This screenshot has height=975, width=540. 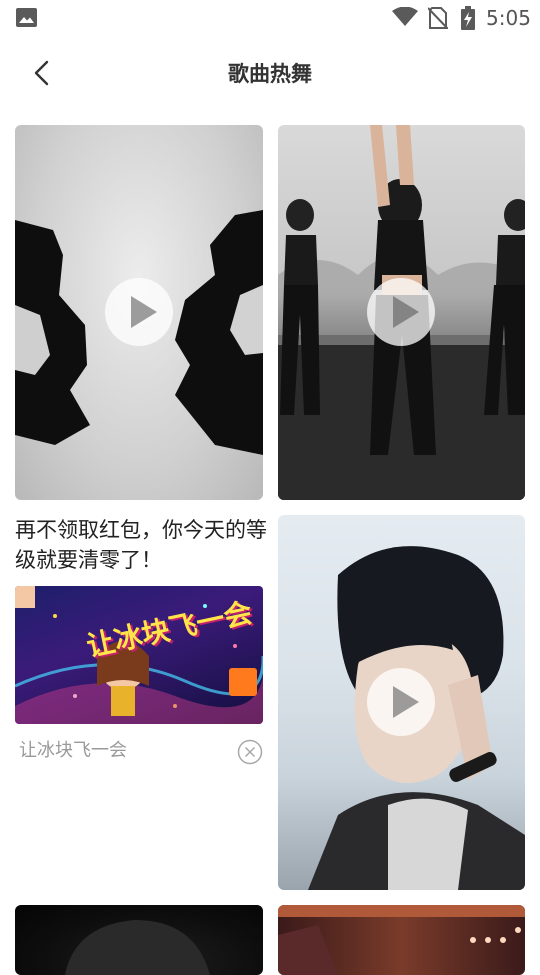 I want to click on video-card-dark-portrait, so click(x=139, y=940).